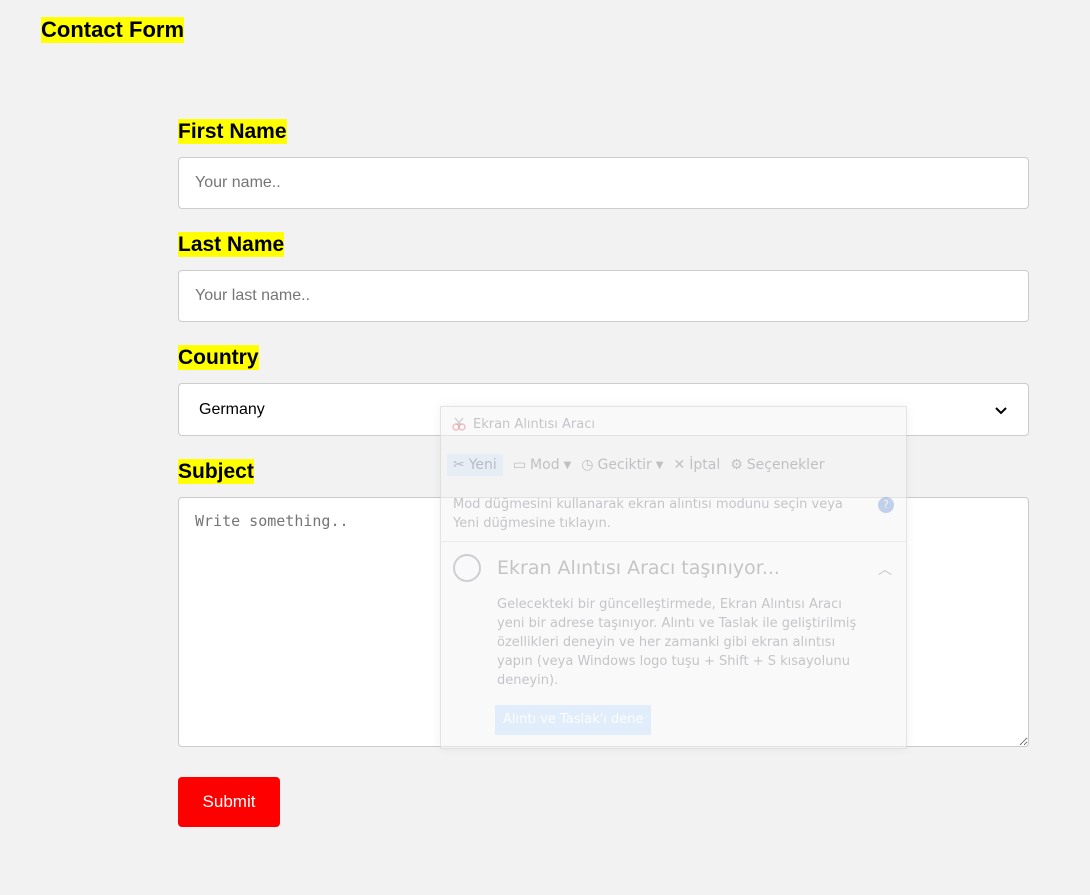 This screenshot has width=1090, height=895. What do you see at coordinates (736, 465) in the screenshot?
I see `gear-icon: ⚙` at bounding box center [736, 465].